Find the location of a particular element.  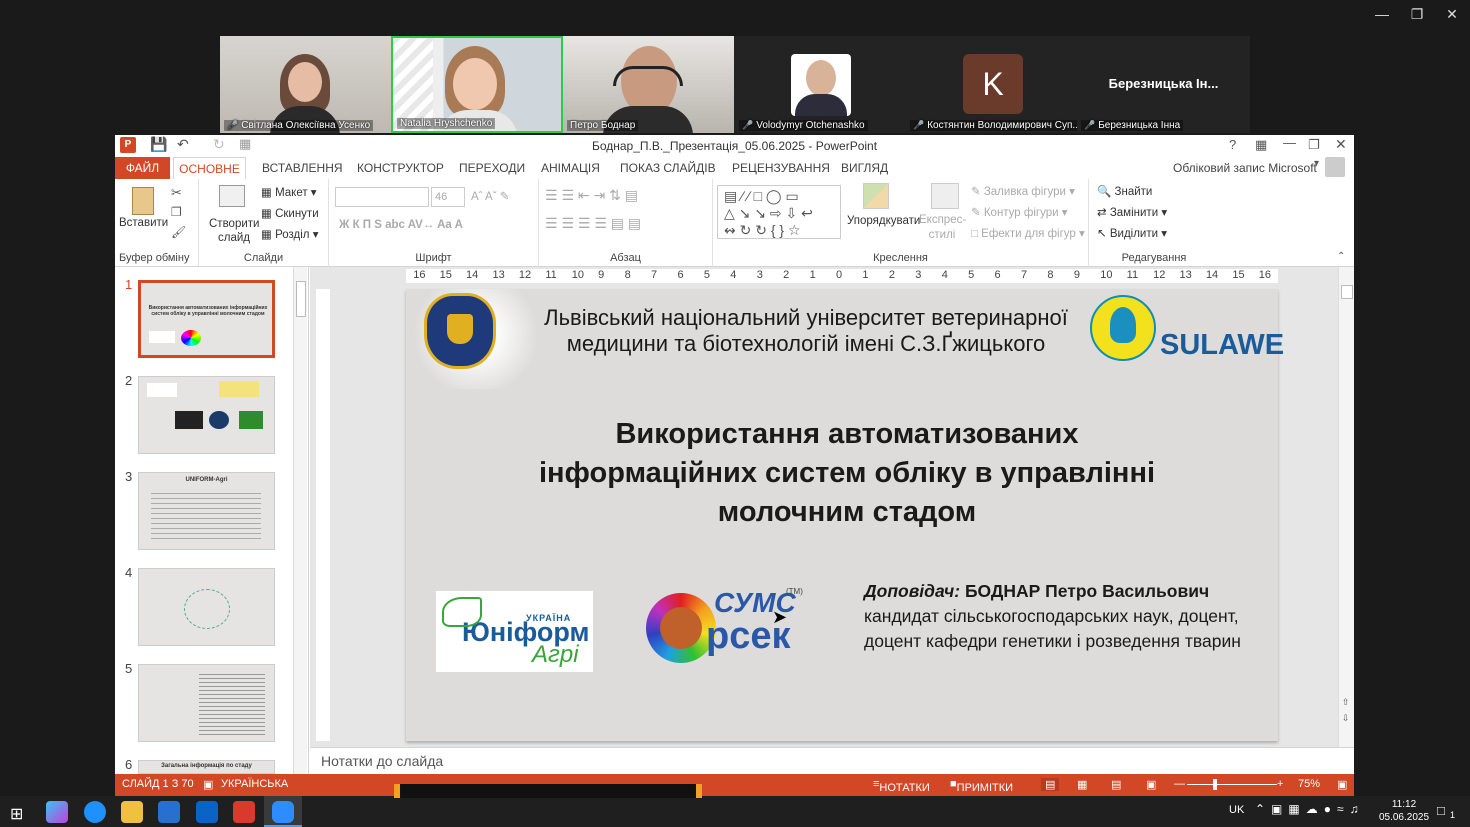

layout-button: ▦ Макет ▾ is located at coordinates (289, 192).